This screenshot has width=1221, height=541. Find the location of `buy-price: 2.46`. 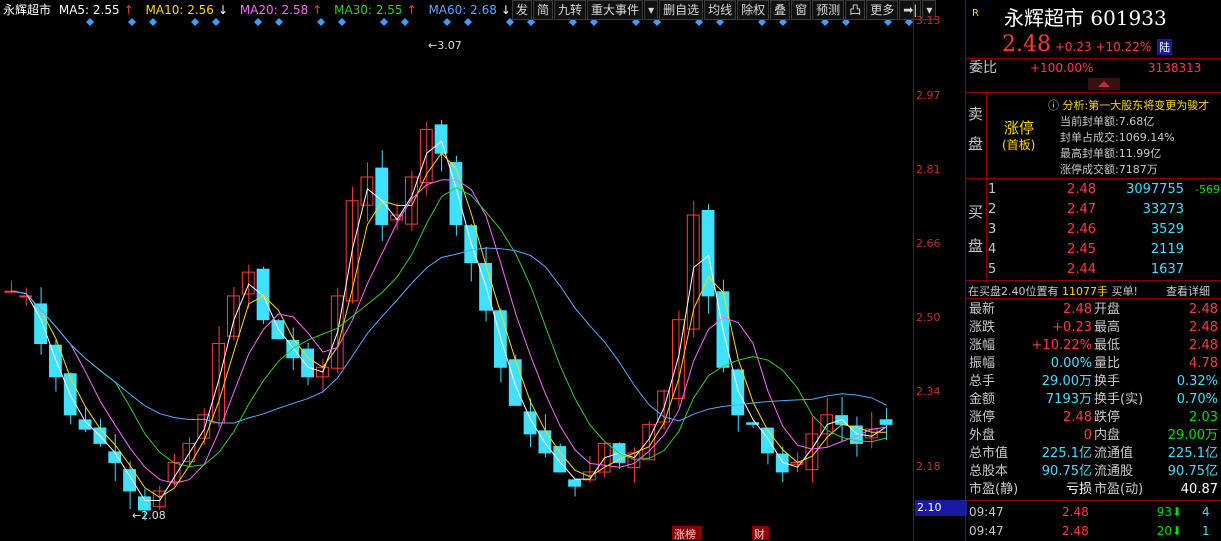

buy-price: 2.46 is located at coordinates (1081, 229).